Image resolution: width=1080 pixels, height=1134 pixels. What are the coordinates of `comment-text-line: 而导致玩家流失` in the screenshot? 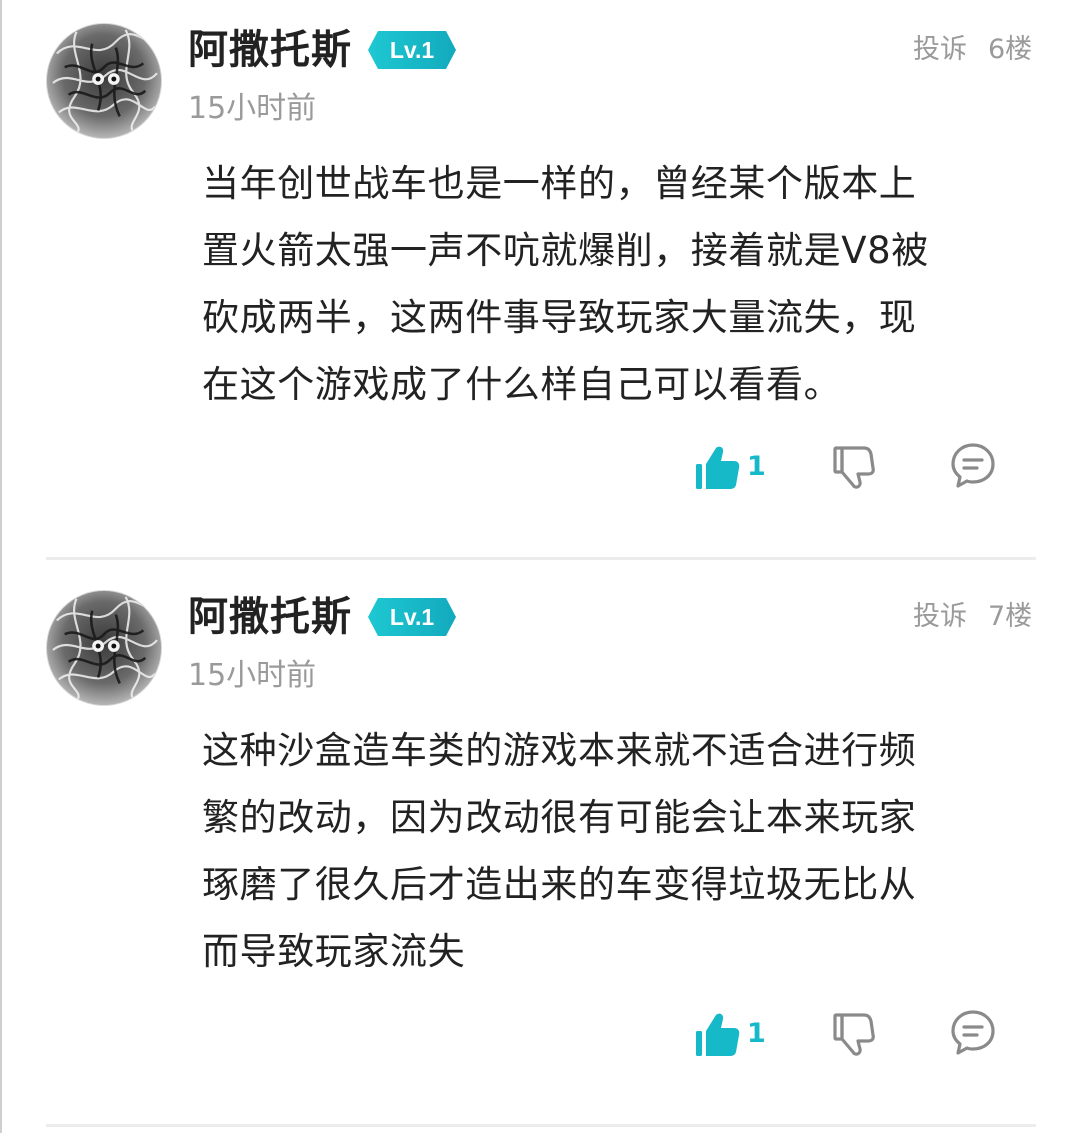 It's located at (334, 951).